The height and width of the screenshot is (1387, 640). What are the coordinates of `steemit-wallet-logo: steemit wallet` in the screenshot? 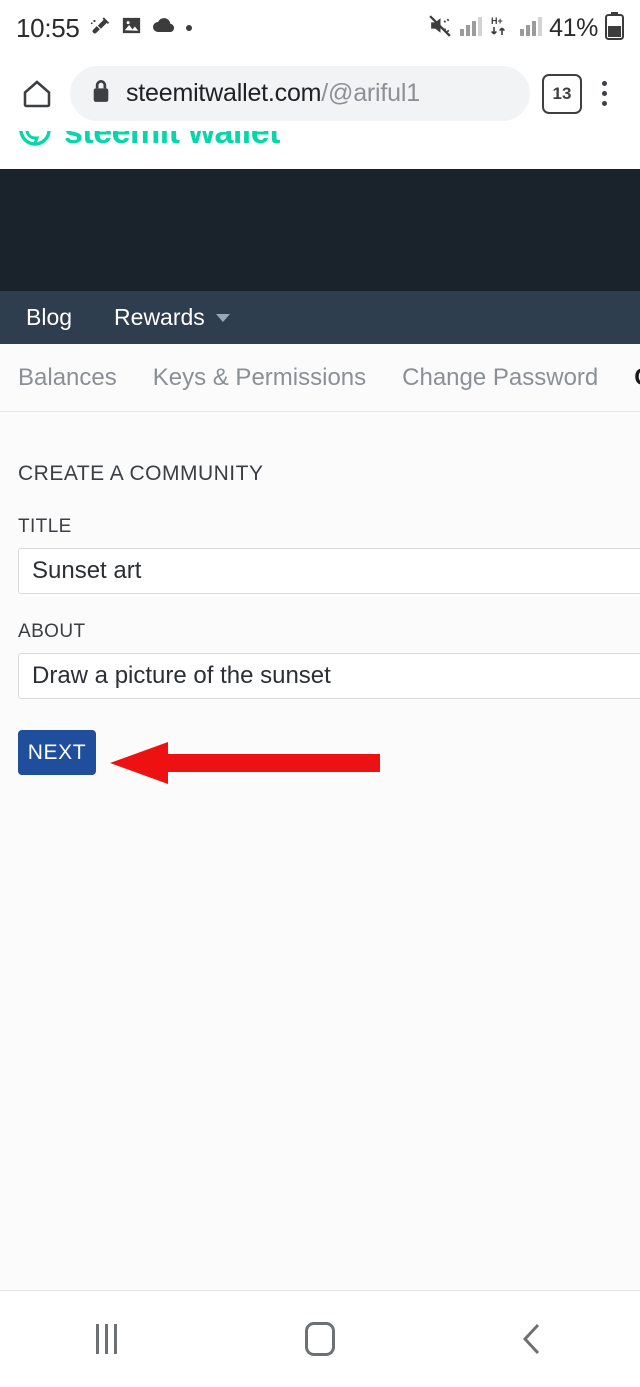 It's located at (149, 141).